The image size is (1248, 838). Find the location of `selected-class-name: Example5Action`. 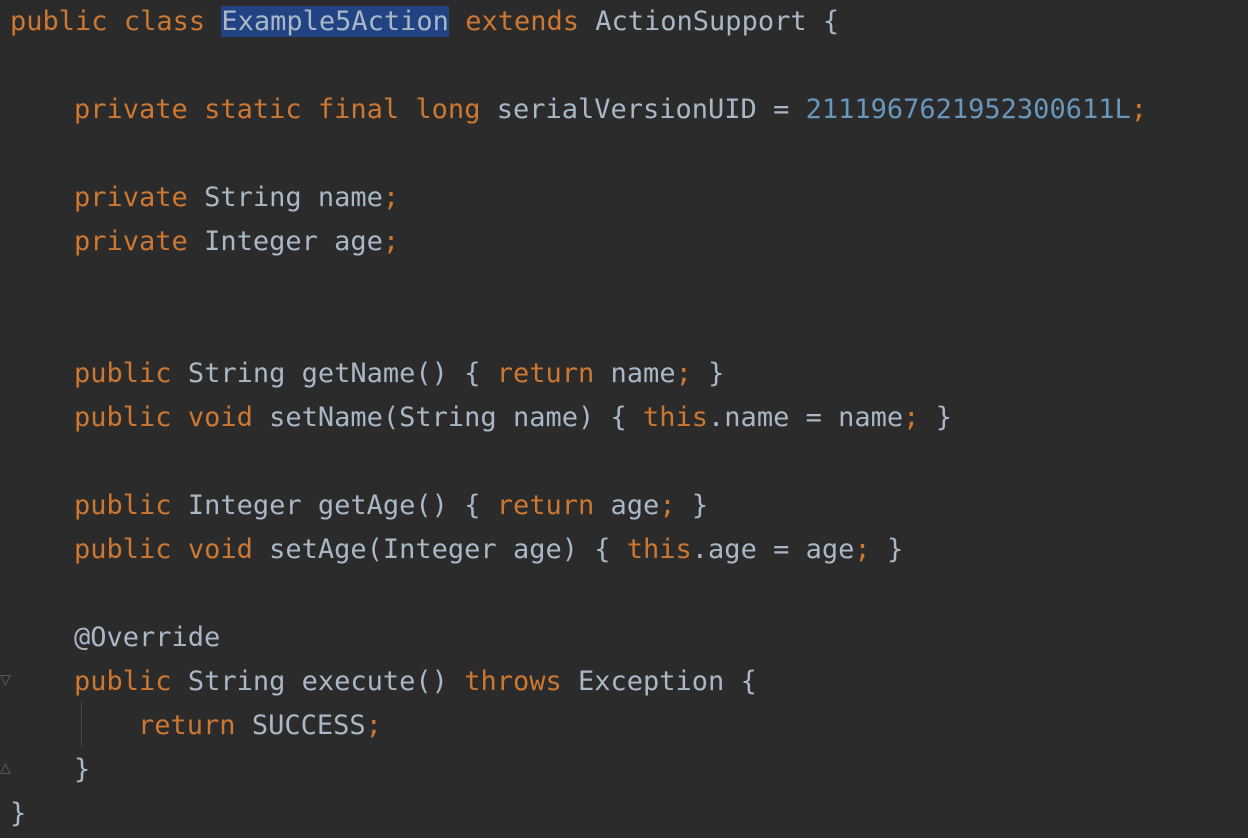

selected-class-name: Example5Action is located at coordinates (335, 21).